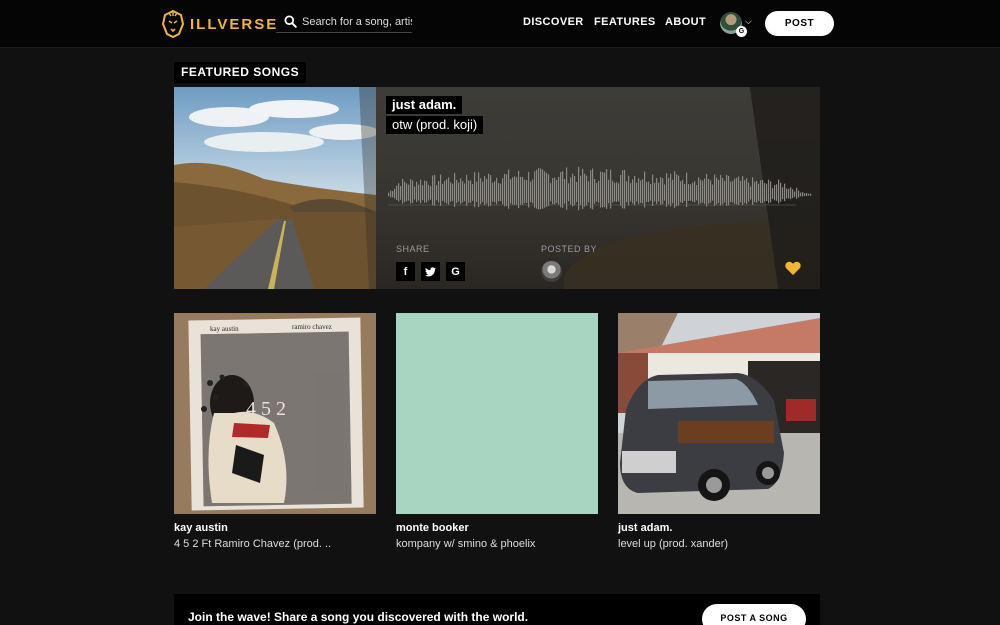 This screenshot has height=625, width=1000. I want to click on featured-album-art, so click(275, 188).